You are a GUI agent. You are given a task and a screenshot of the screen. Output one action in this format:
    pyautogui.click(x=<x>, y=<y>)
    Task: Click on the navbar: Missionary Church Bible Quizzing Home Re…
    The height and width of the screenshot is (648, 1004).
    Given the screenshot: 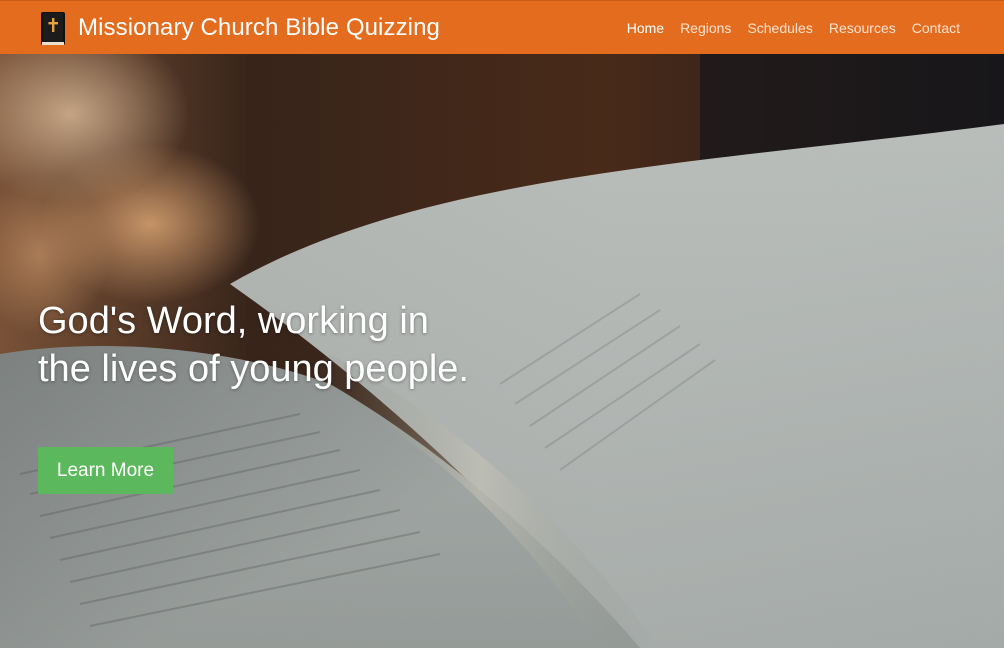 What is the action you would take?
    pyautogui.click(x=502, y=27)
    